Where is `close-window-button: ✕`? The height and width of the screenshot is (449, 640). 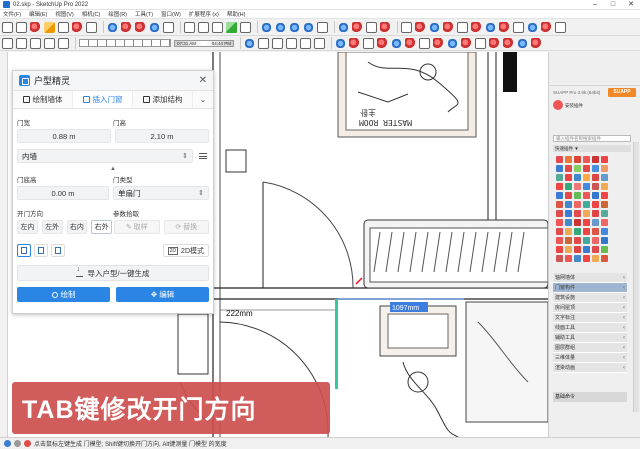
close-window-button: ✕ is located at coordinates (631, 5).